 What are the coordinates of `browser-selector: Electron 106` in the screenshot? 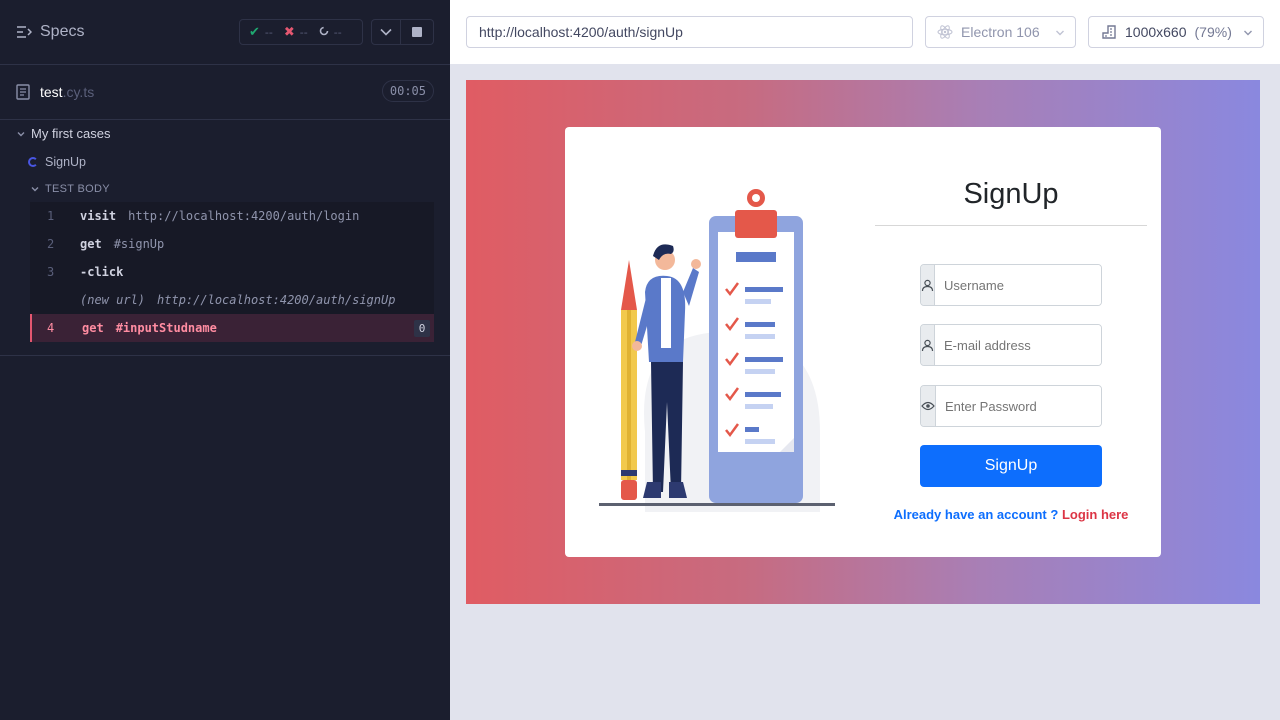 It's located at (1000, 32).